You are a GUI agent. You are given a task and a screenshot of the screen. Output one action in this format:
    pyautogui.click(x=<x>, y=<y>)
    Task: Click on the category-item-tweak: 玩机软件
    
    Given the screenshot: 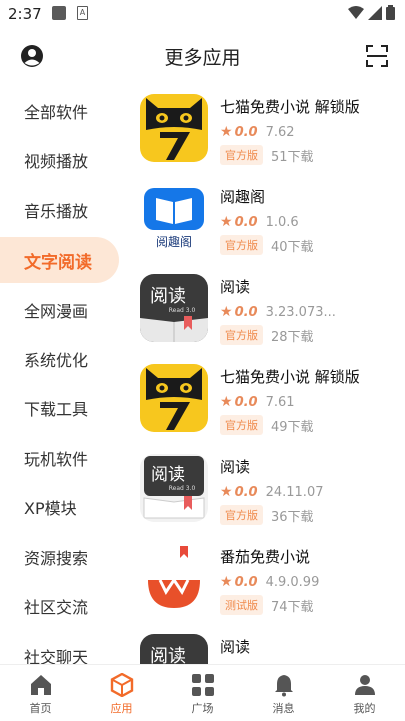 What is the action you would take?
    pyautogui.click(x=62, y=458)
    